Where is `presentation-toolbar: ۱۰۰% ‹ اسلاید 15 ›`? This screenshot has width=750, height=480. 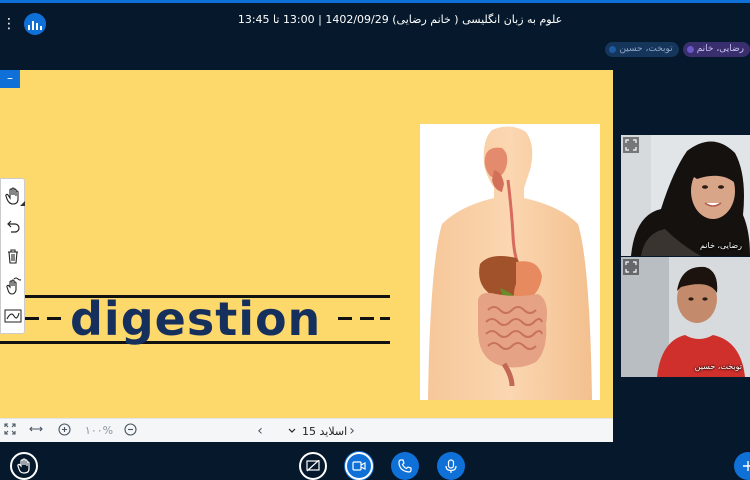
presentation-toolbar: ۱۰۰% ‹ اسلاید 15 › is located at coordinates (306, 430).